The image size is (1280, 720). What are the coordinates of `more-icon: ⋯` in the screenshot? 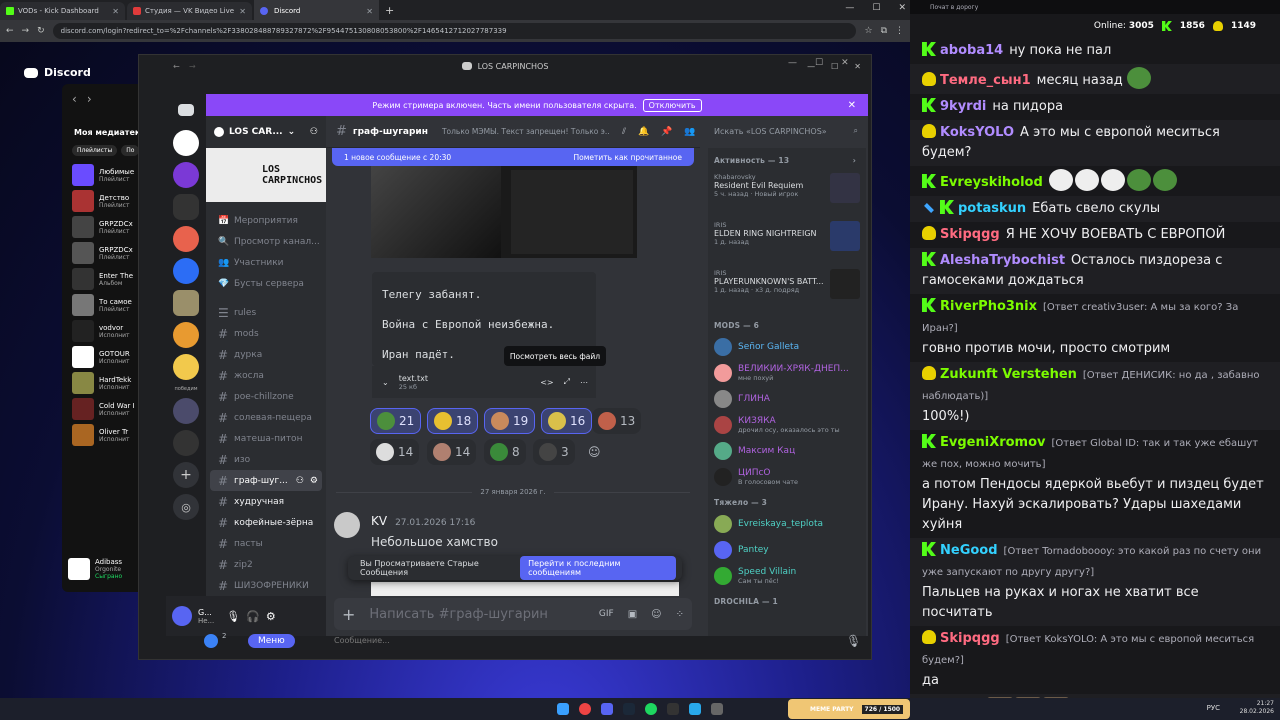 It's located at (584, 382).